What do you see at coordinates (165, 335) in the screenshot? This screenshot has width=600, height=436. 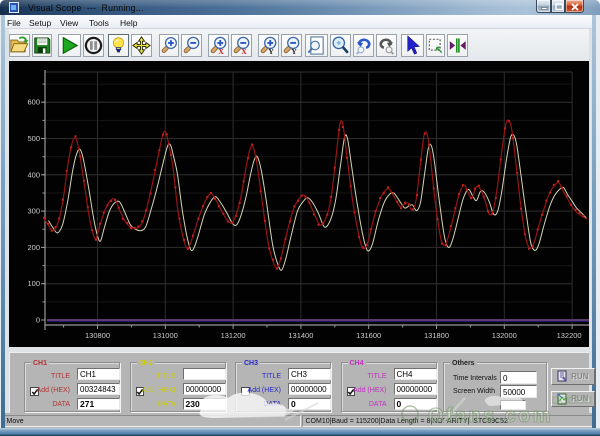 I see `svg-text: 131000` at bounding box center [165, 335].